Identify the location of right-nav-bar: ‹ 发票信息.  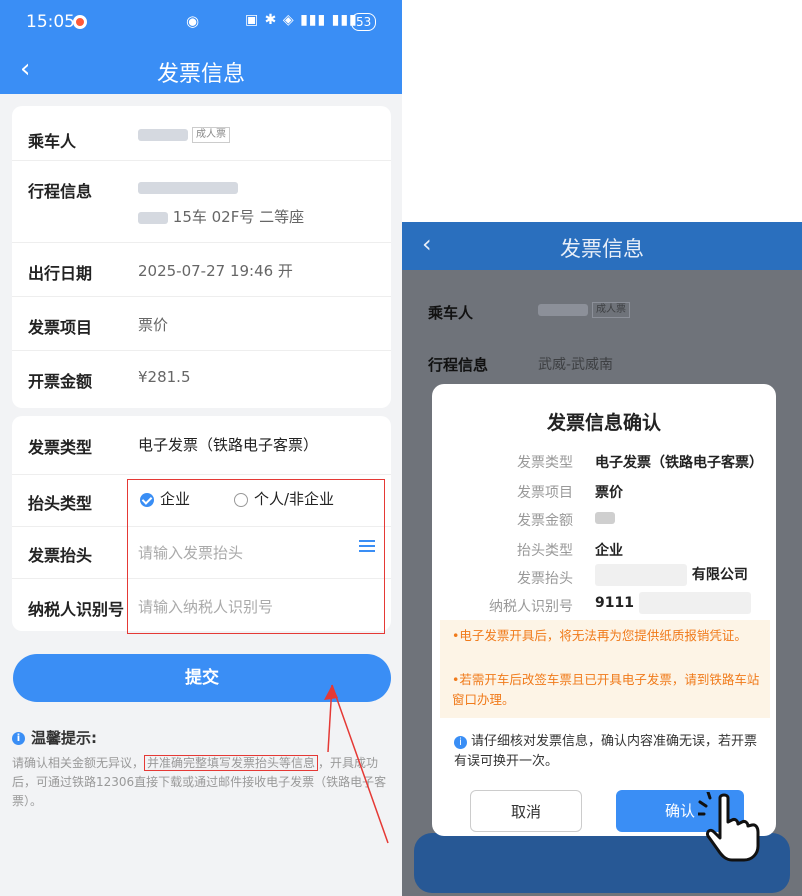
(602, 246).